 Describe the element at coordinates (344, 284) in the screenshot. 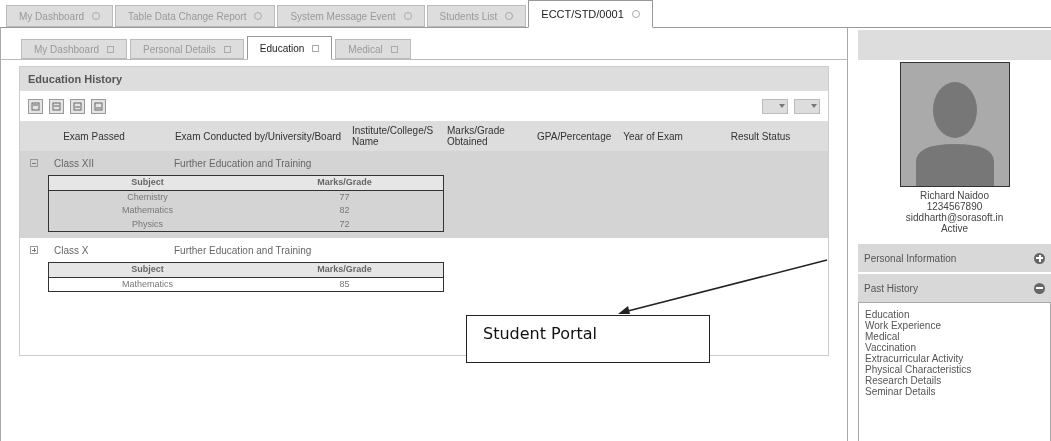

I see `table-cell-text: 85` at that location.